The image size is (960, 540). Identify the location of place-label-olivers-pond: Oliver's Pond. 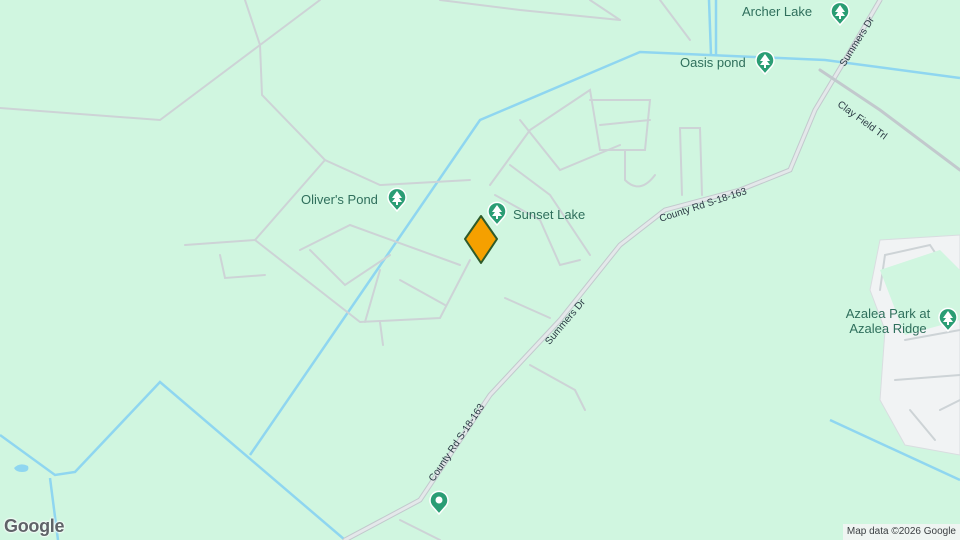
(339, 199).